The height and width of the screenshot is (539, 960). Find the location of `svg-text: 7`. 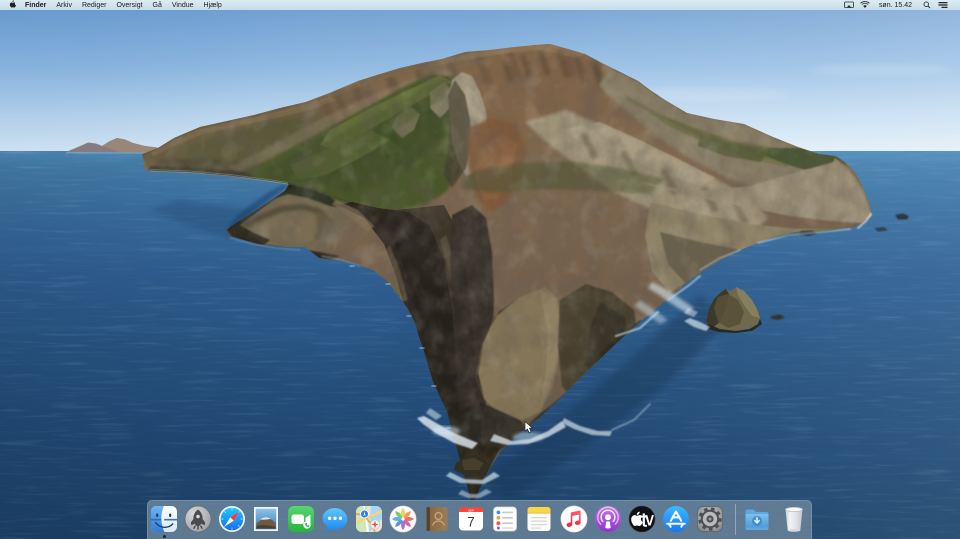

svg-text: 7 is located at coordinates (471, 522).